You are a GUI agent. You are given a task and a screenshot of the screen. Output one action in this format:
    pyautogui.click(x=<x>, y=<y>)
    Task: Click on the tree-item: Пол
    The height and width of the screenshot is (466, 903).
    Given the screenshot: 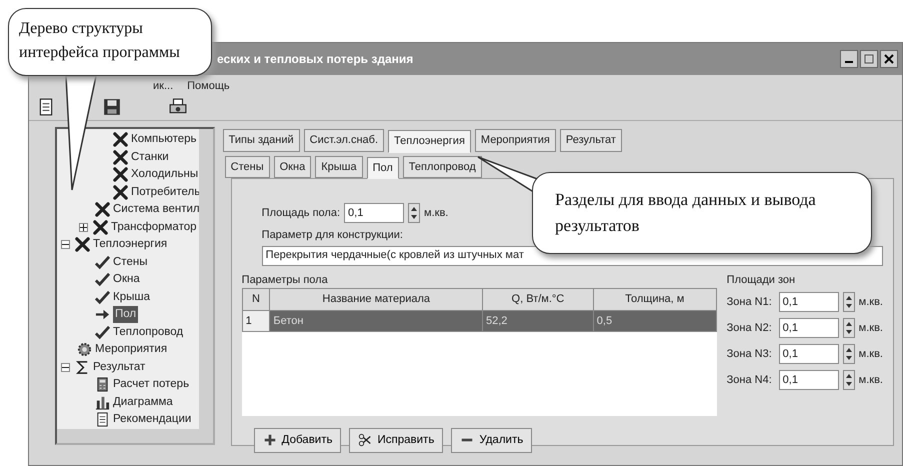 What is the action you would take?
    pyautogui.click(x=125, y=315)
    